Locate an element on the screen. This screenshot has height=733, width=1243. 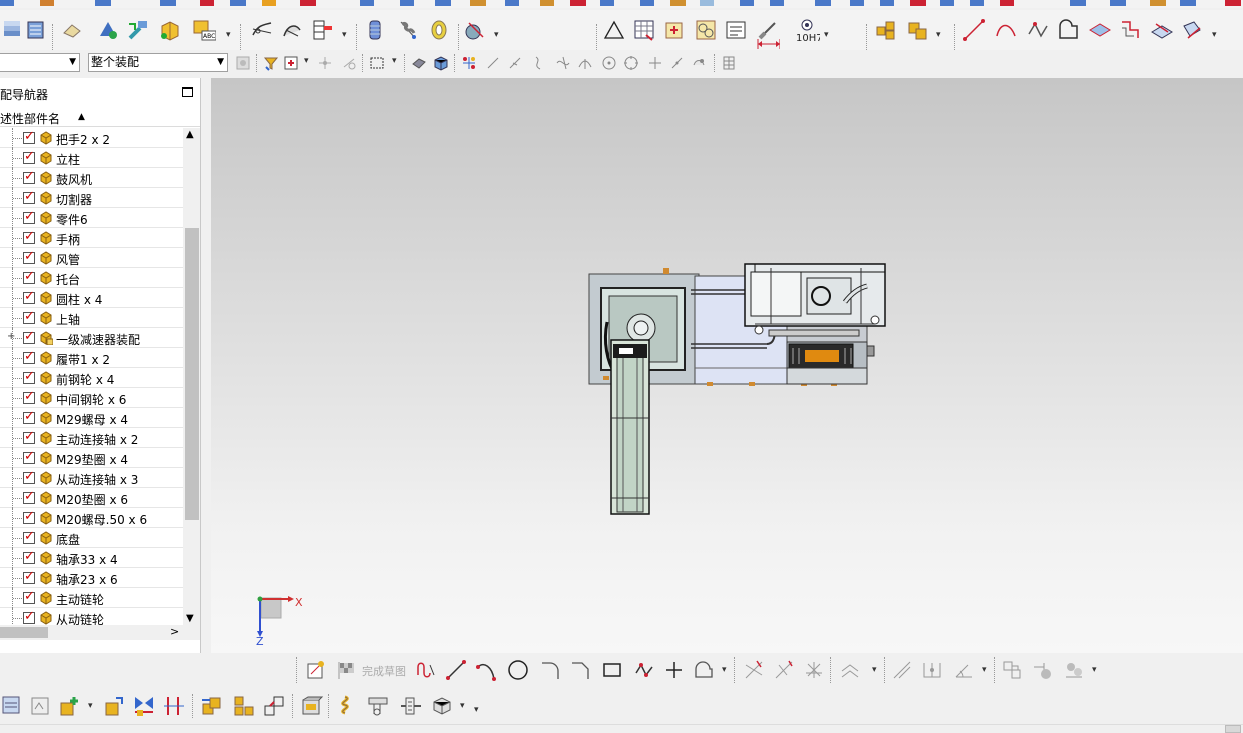
profile-sketch-icon is located at coordinates (426, 670).